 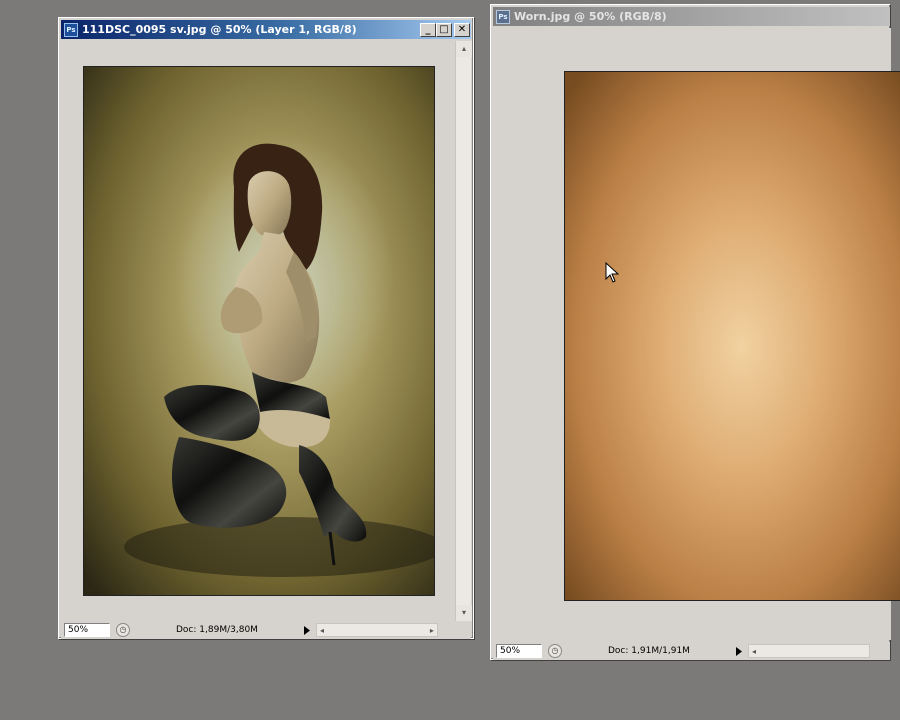 I want to click on close-button: ✕, so click(x=462, y=29).